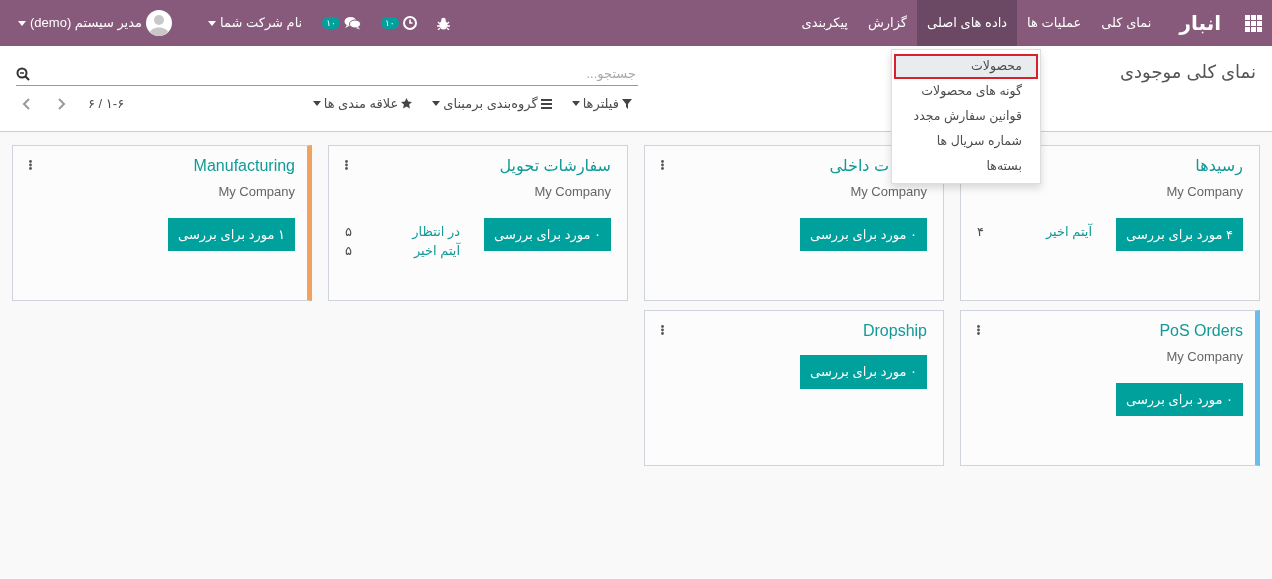  Describe the element at coordinates (409, 23) in the screenshot. I see `clock-icon` at that location.